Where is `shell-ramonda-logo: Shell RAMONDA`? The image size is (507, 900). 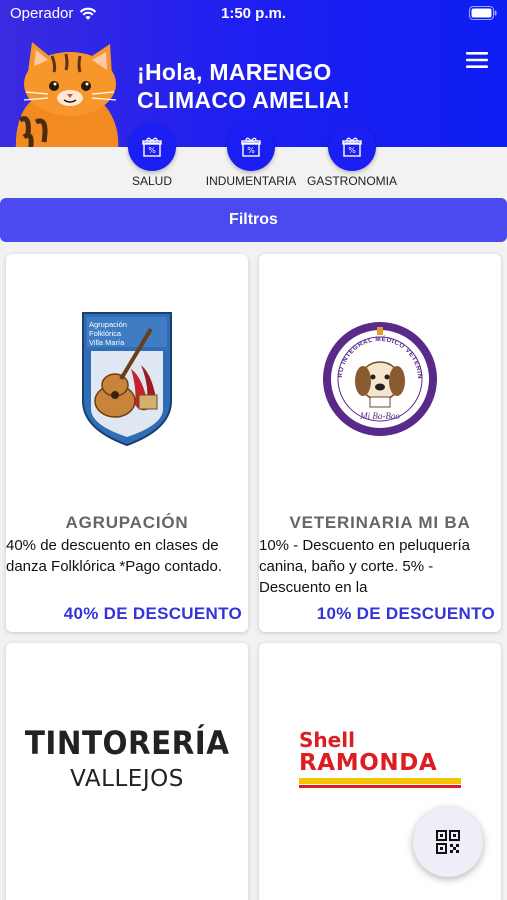 shell-ramonda-logo: Shell RAMONDA is located at coordinates (380, 758).